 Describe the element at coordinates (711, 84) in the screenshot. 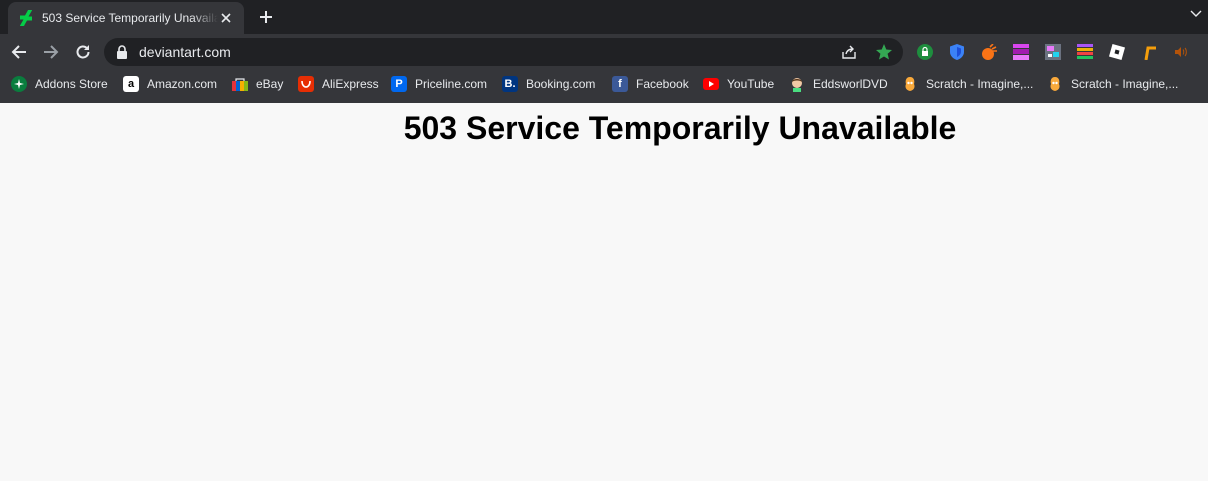

I see `youtube-icon` at that location.